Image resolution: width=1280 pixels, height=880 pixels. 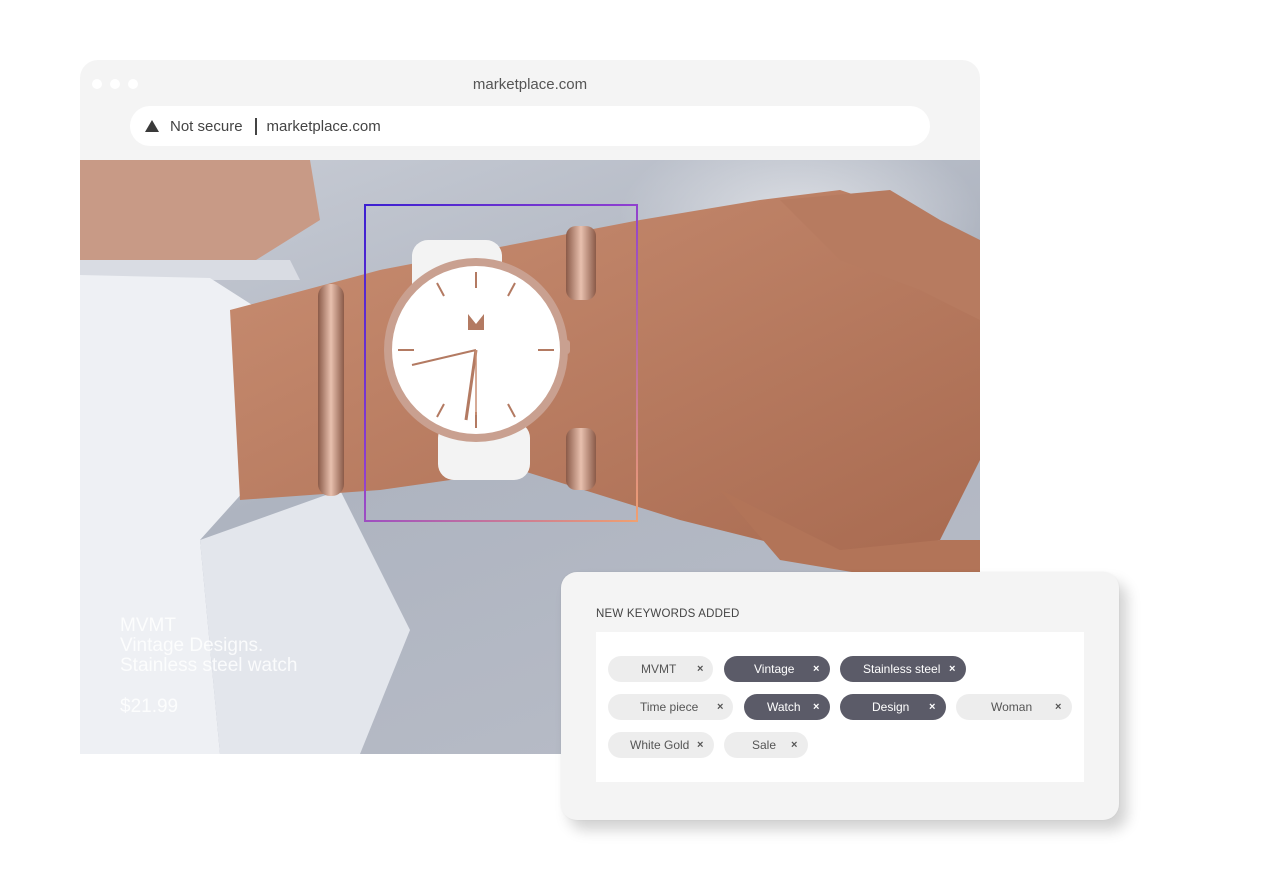 I want to click on keyword-chip-label: Design, so click(x=891, y=707).